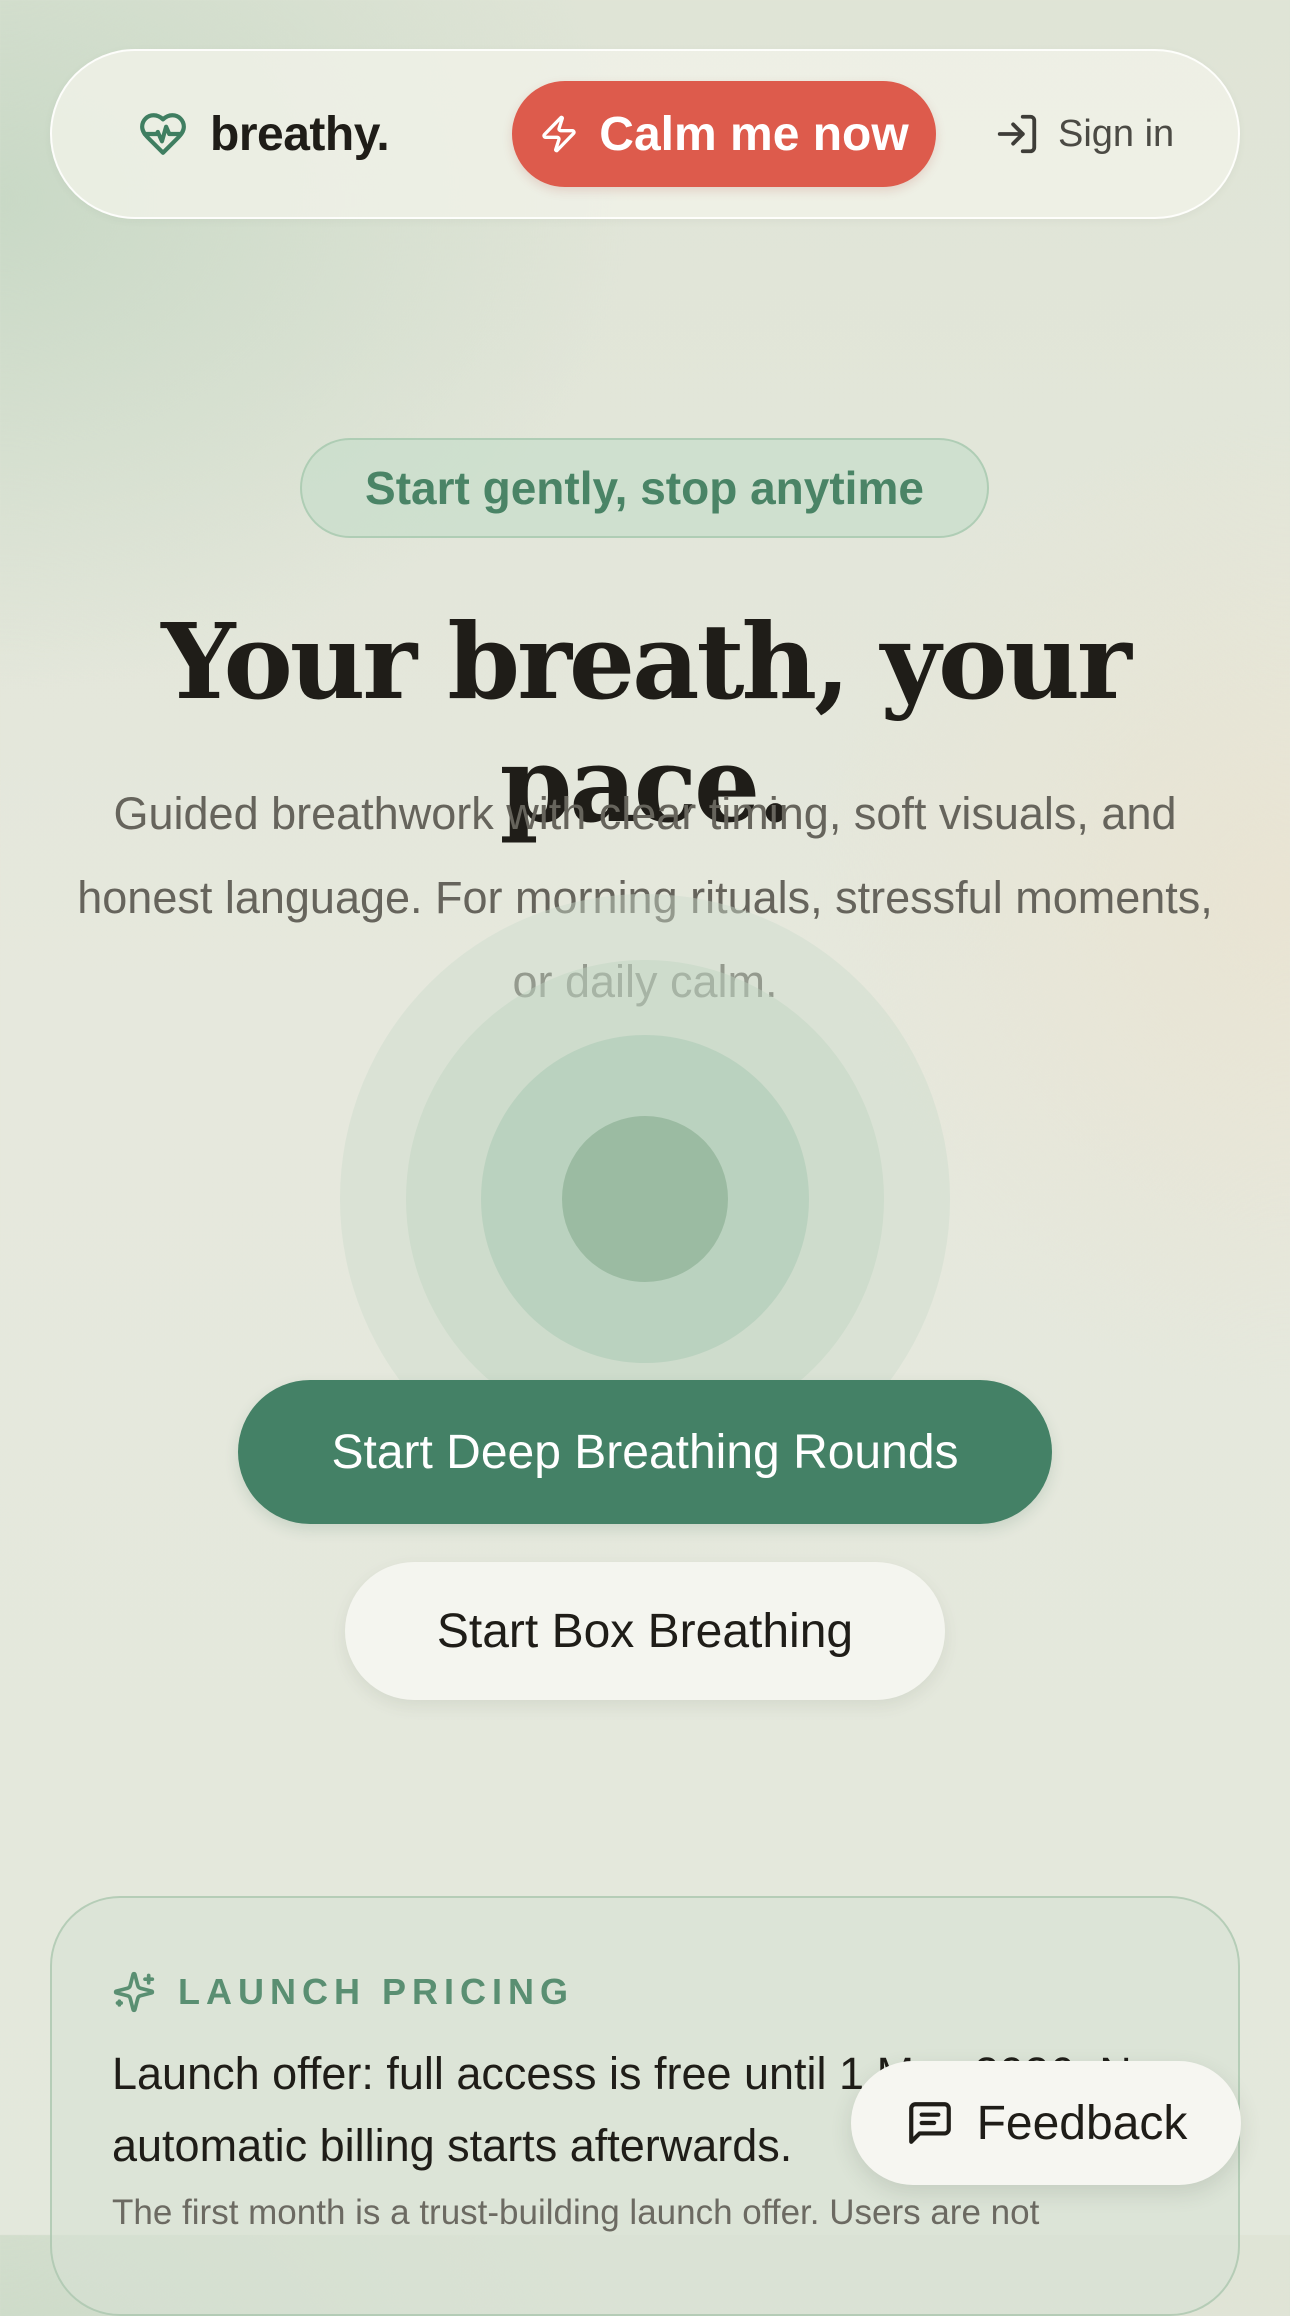  What do you see at coordinates (644, 488) in the screenshot?
I see `tagline-pill: Start gently, stop anytime` at bounding box center [644, 488].